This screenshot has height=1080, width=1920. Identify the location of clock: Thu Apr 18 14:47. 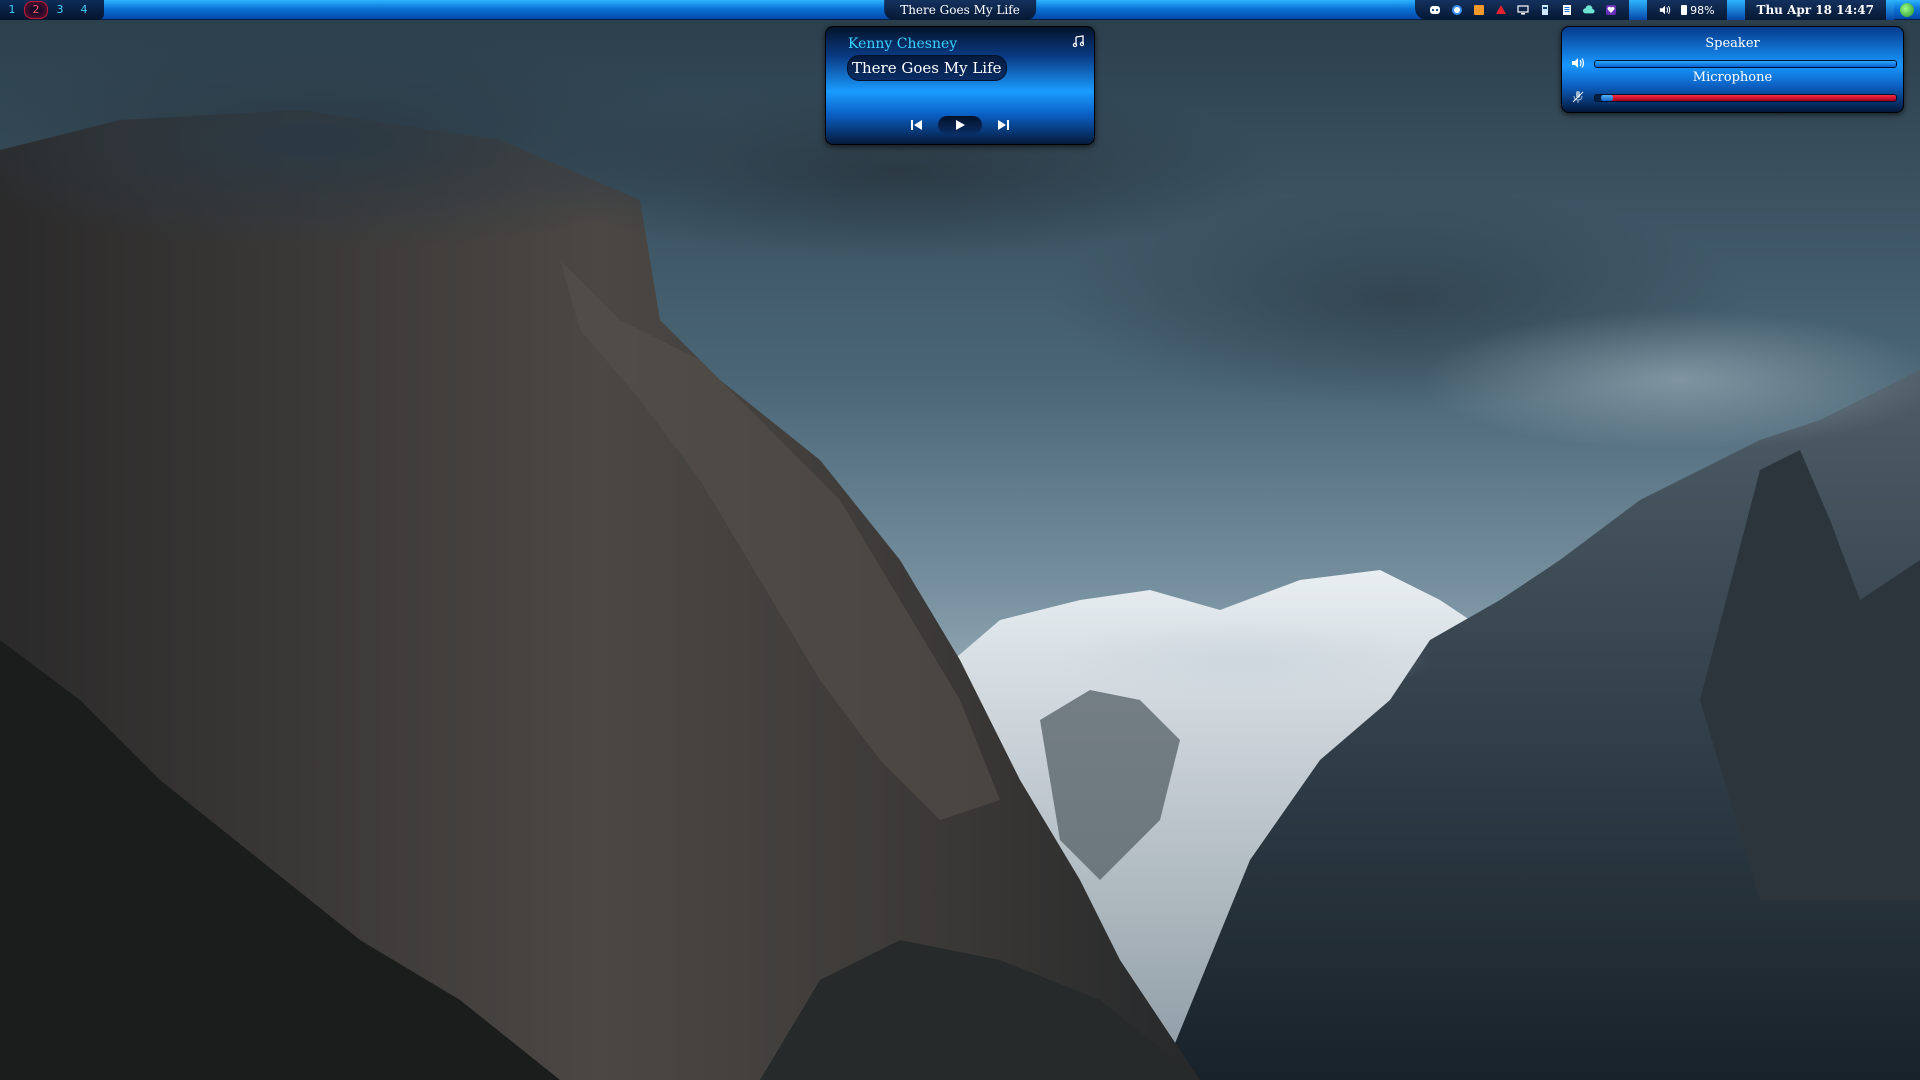
(1815, 10).